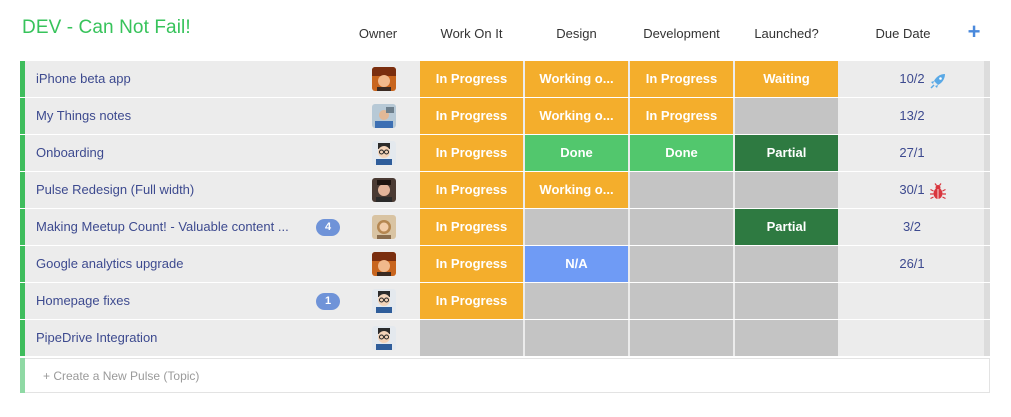  I want to click on due-date-text: 27/1, so click(912, 152).